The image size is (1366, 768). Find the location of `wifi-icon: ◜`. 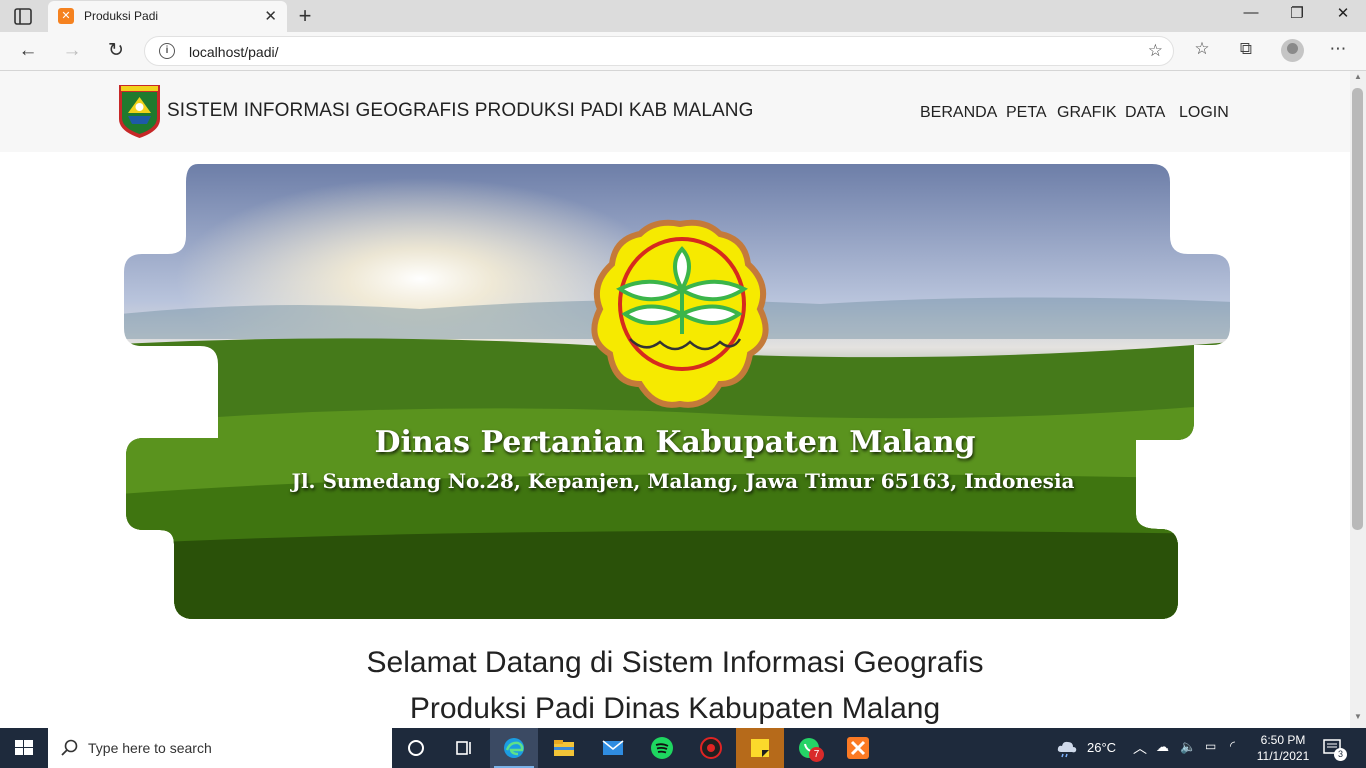

wifi-icon: ◜ is located at coordinates (1232, 746).